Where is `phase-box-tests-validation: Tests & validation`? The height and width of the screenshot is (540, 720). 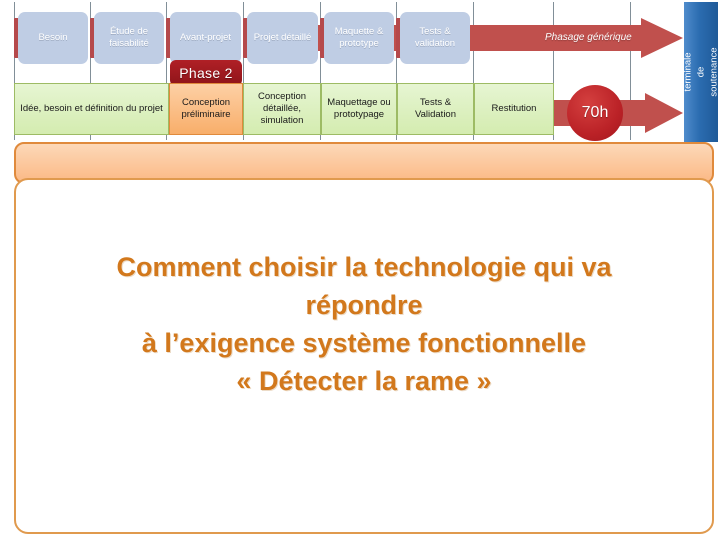
phase-box-tests-validation: Tests & validation is located at coordinates (435, 38).